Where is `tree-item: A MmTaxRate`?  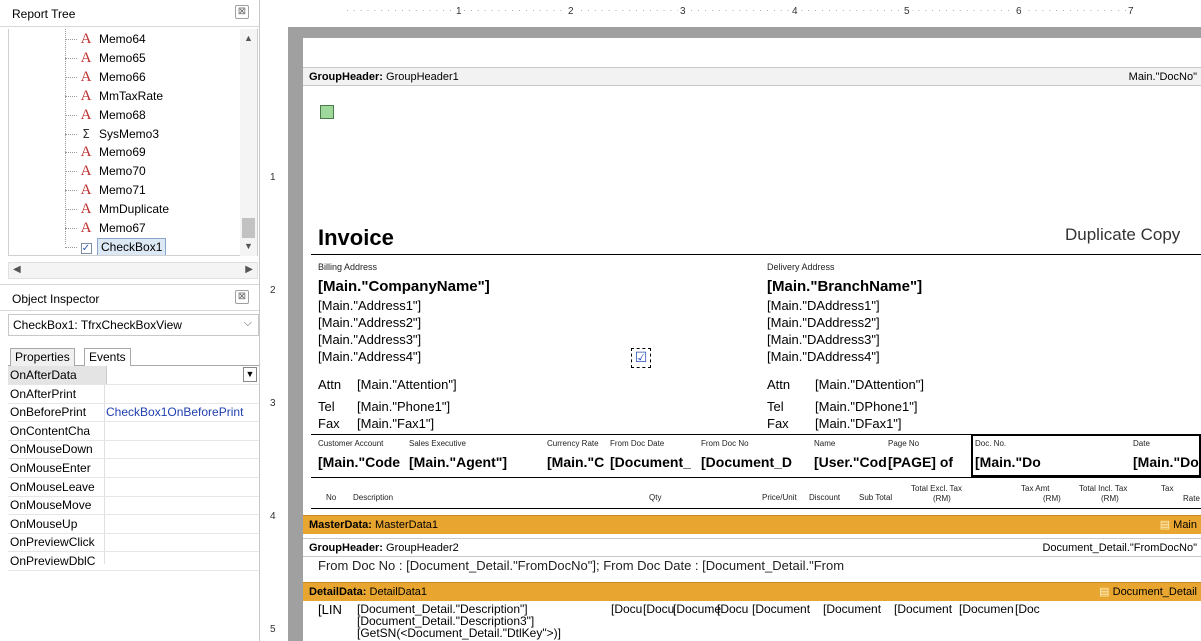 tree-item: A MmTaxRate is located at coordinates (125, 96).